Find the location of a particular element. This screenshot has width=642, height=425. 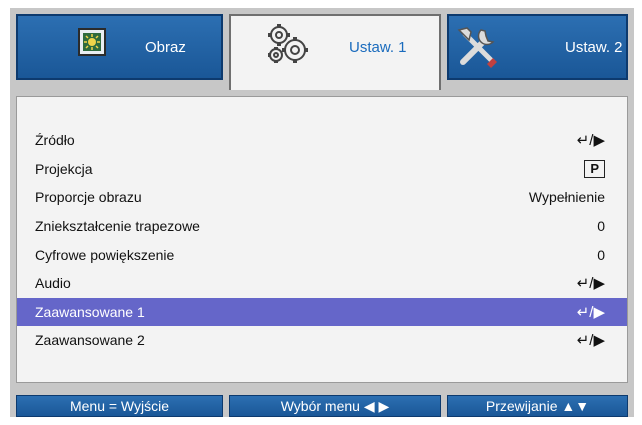

menu-item-value: Wypełnienie is located at coordinates (566, 197).